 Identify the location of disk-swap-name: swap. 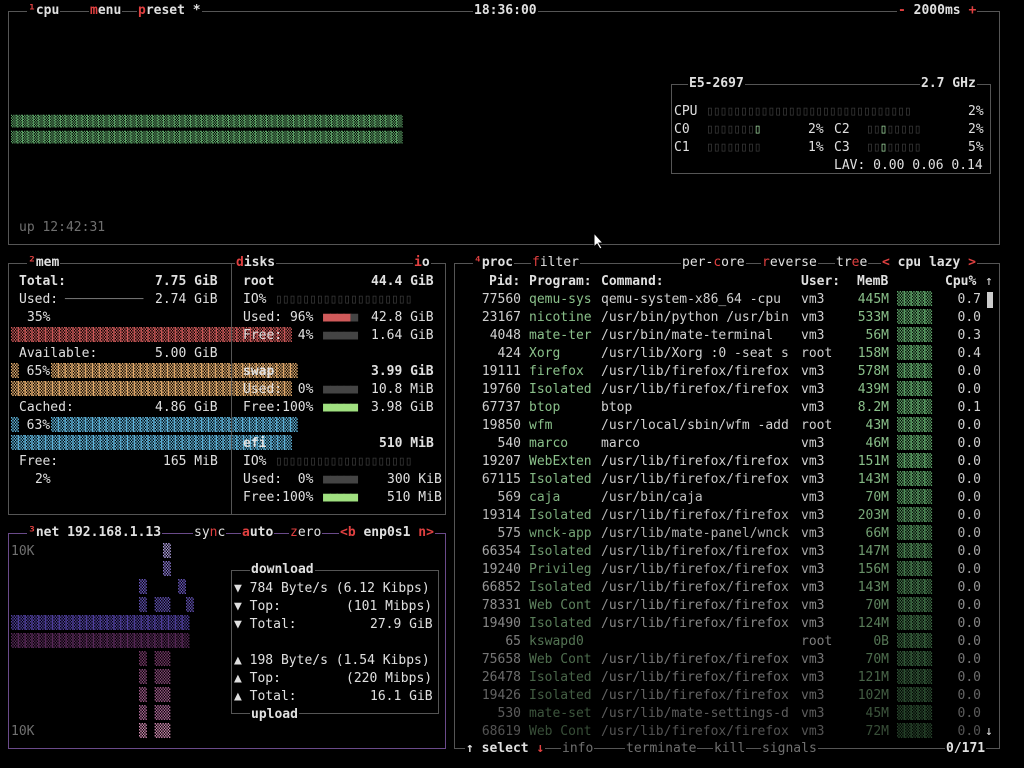
(259, 371).